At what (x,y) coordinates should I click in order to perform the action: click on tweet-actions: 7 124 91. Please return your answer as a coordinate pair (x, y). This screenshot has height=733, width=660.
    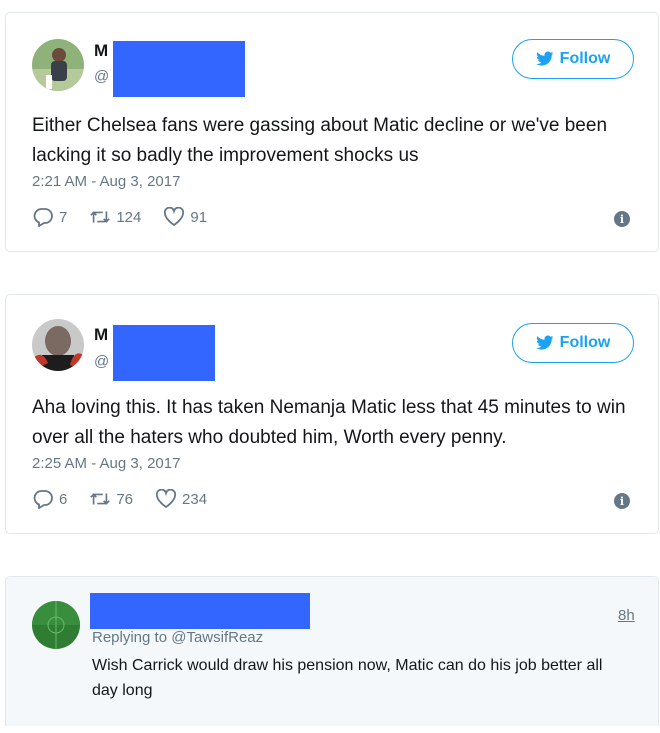
    Looking at the image, I should click on (130, 217).